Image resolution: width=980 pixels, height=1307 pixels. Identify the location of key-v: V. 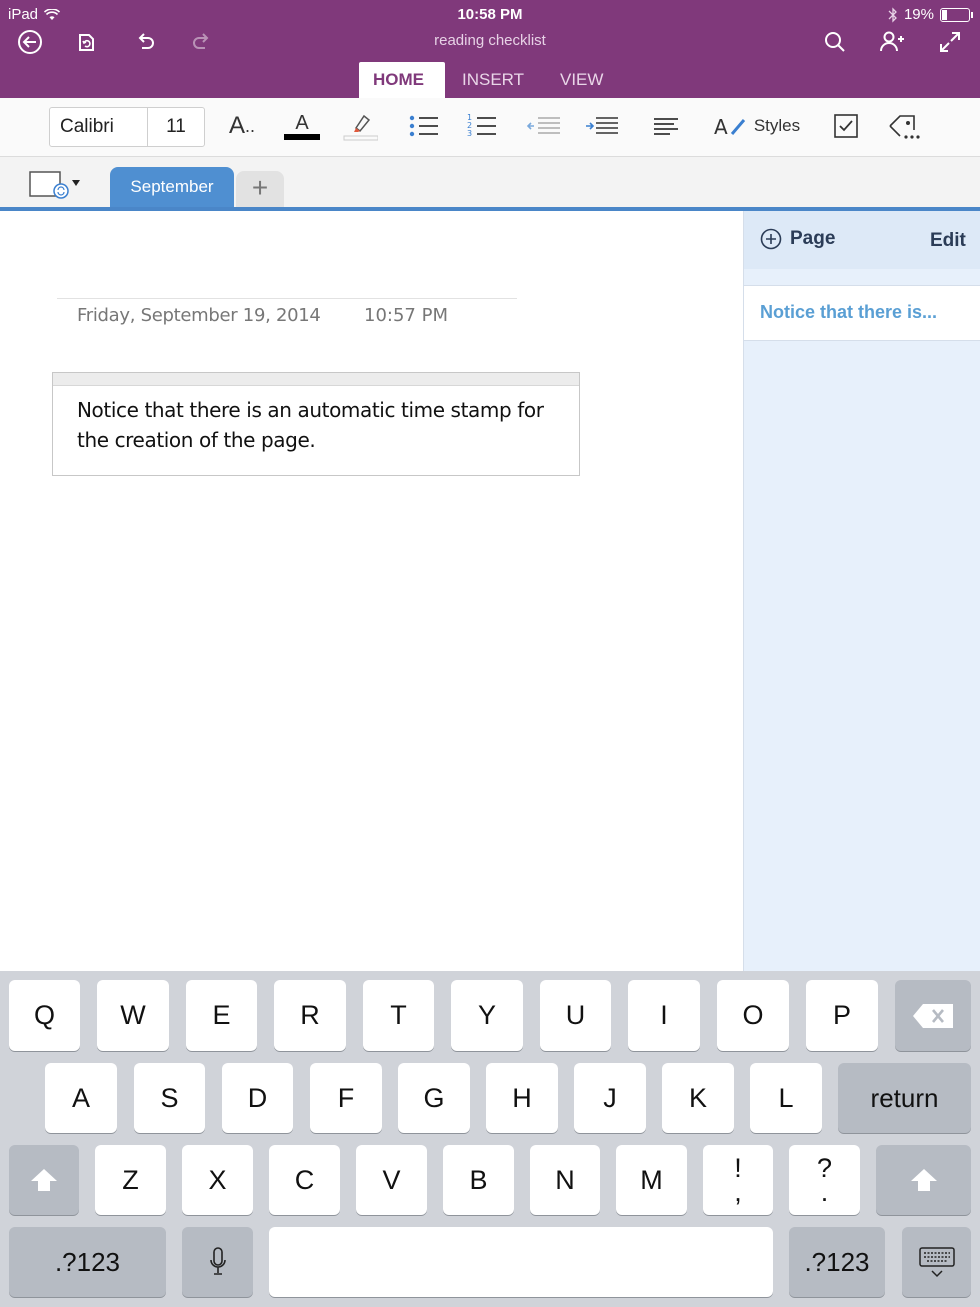
(391, 1180).